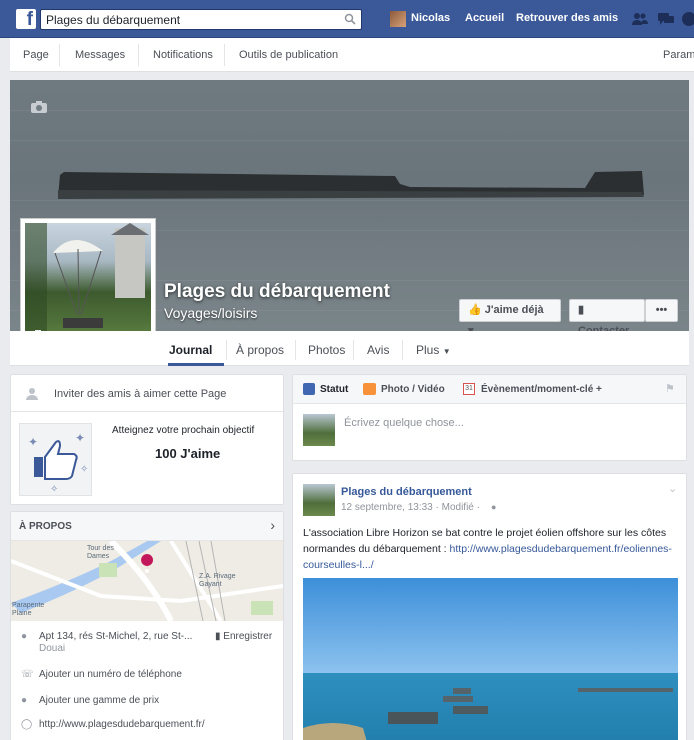 Image resolution: width=694 pixels, height=740 pixels. I want to click on tab-reviews: Avis, so click(378, 350).